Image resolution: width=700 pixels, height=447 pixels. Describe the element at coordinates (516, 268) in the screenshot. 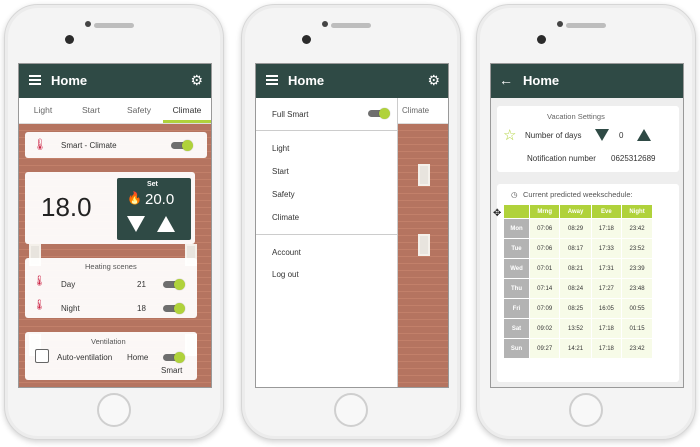

I see `day-cell: Wed` at that location.